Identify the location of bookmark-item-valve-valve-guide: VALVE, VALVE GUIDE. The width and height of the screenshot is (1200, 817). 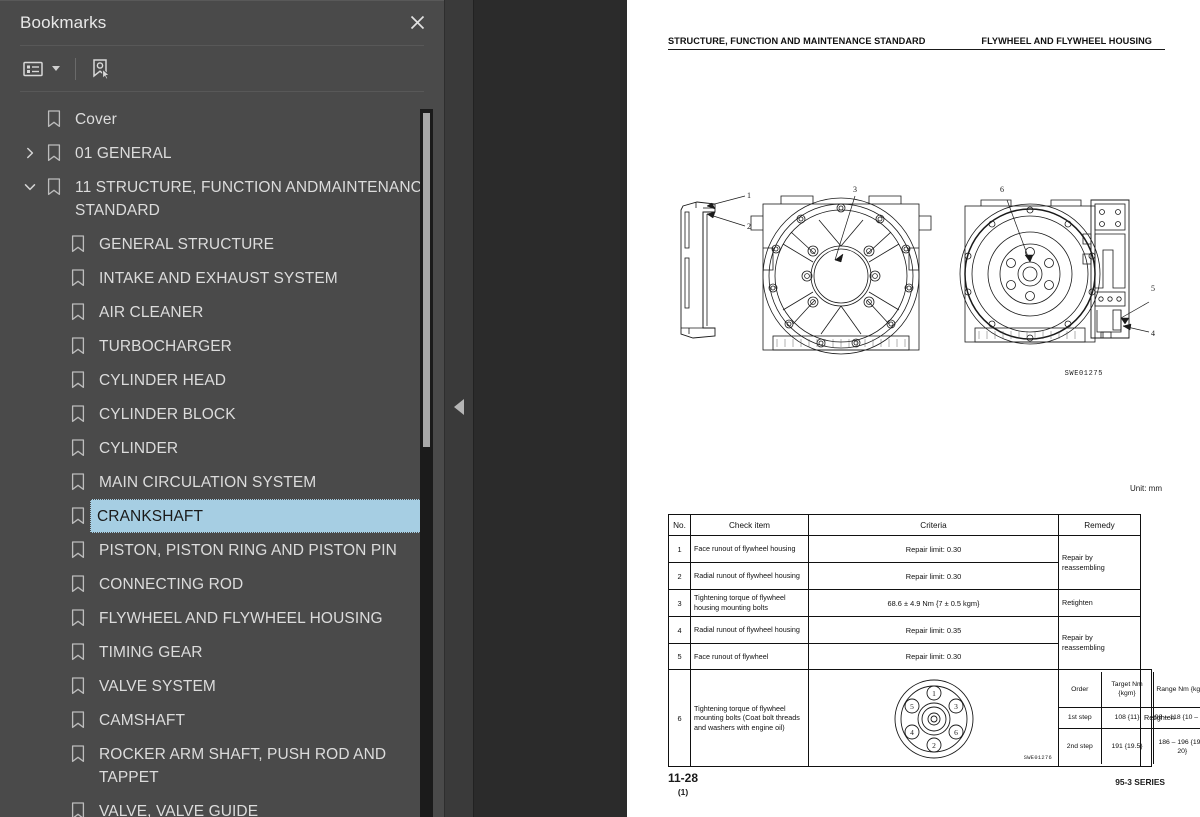
(222, 805).